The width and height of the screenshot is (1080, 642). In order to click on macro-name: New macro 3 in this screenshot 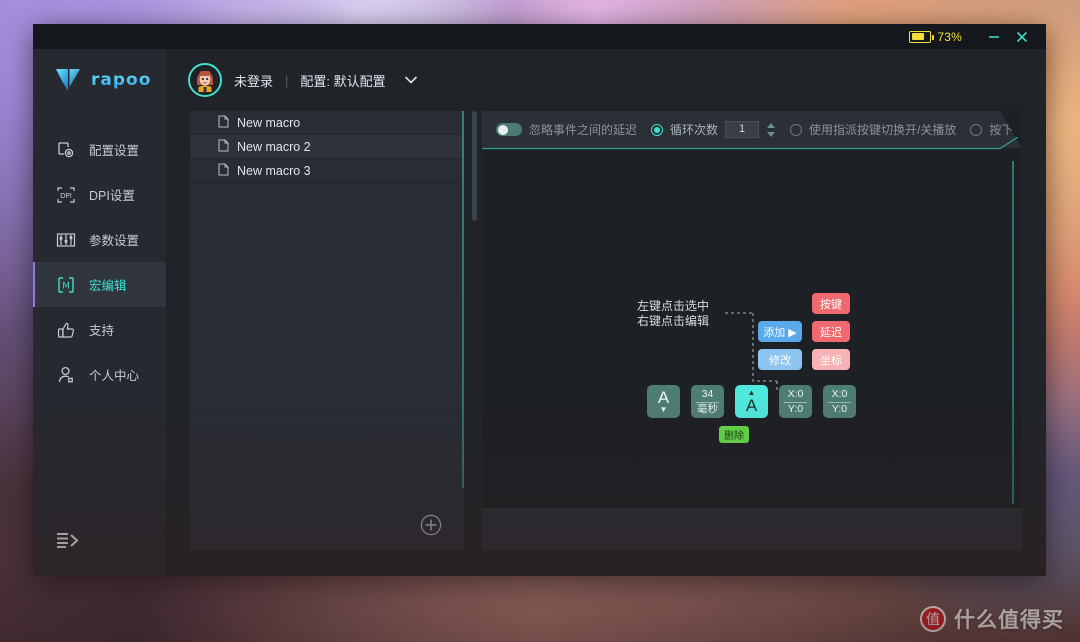, I will do `click(274, 170)`.